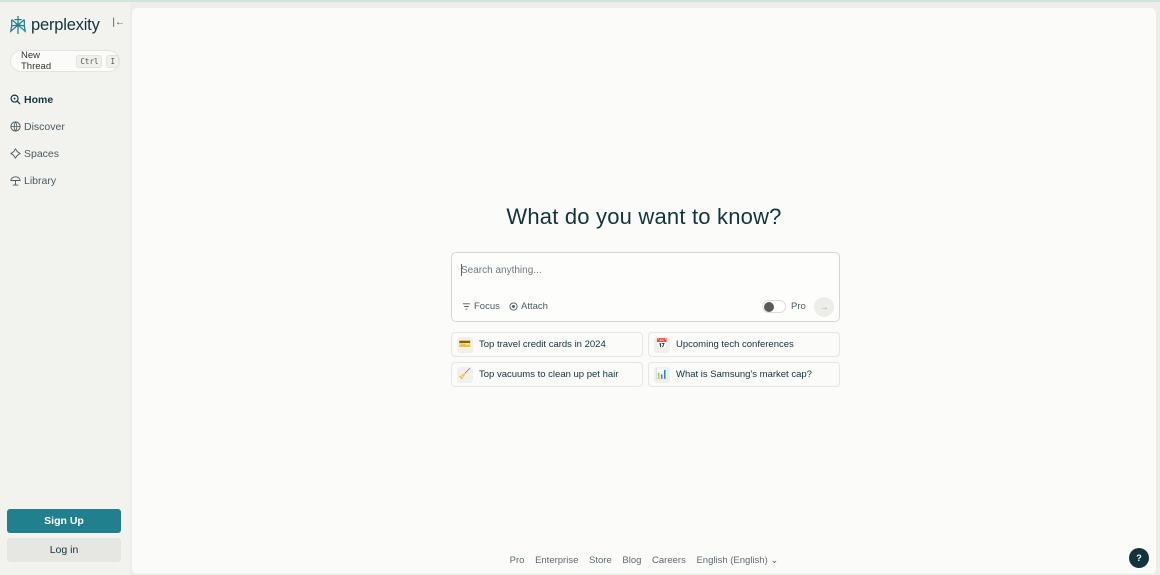 This screenshot has width=1160, height=575. I want to click on page-title: What do you want to know?, so click(644, 216).